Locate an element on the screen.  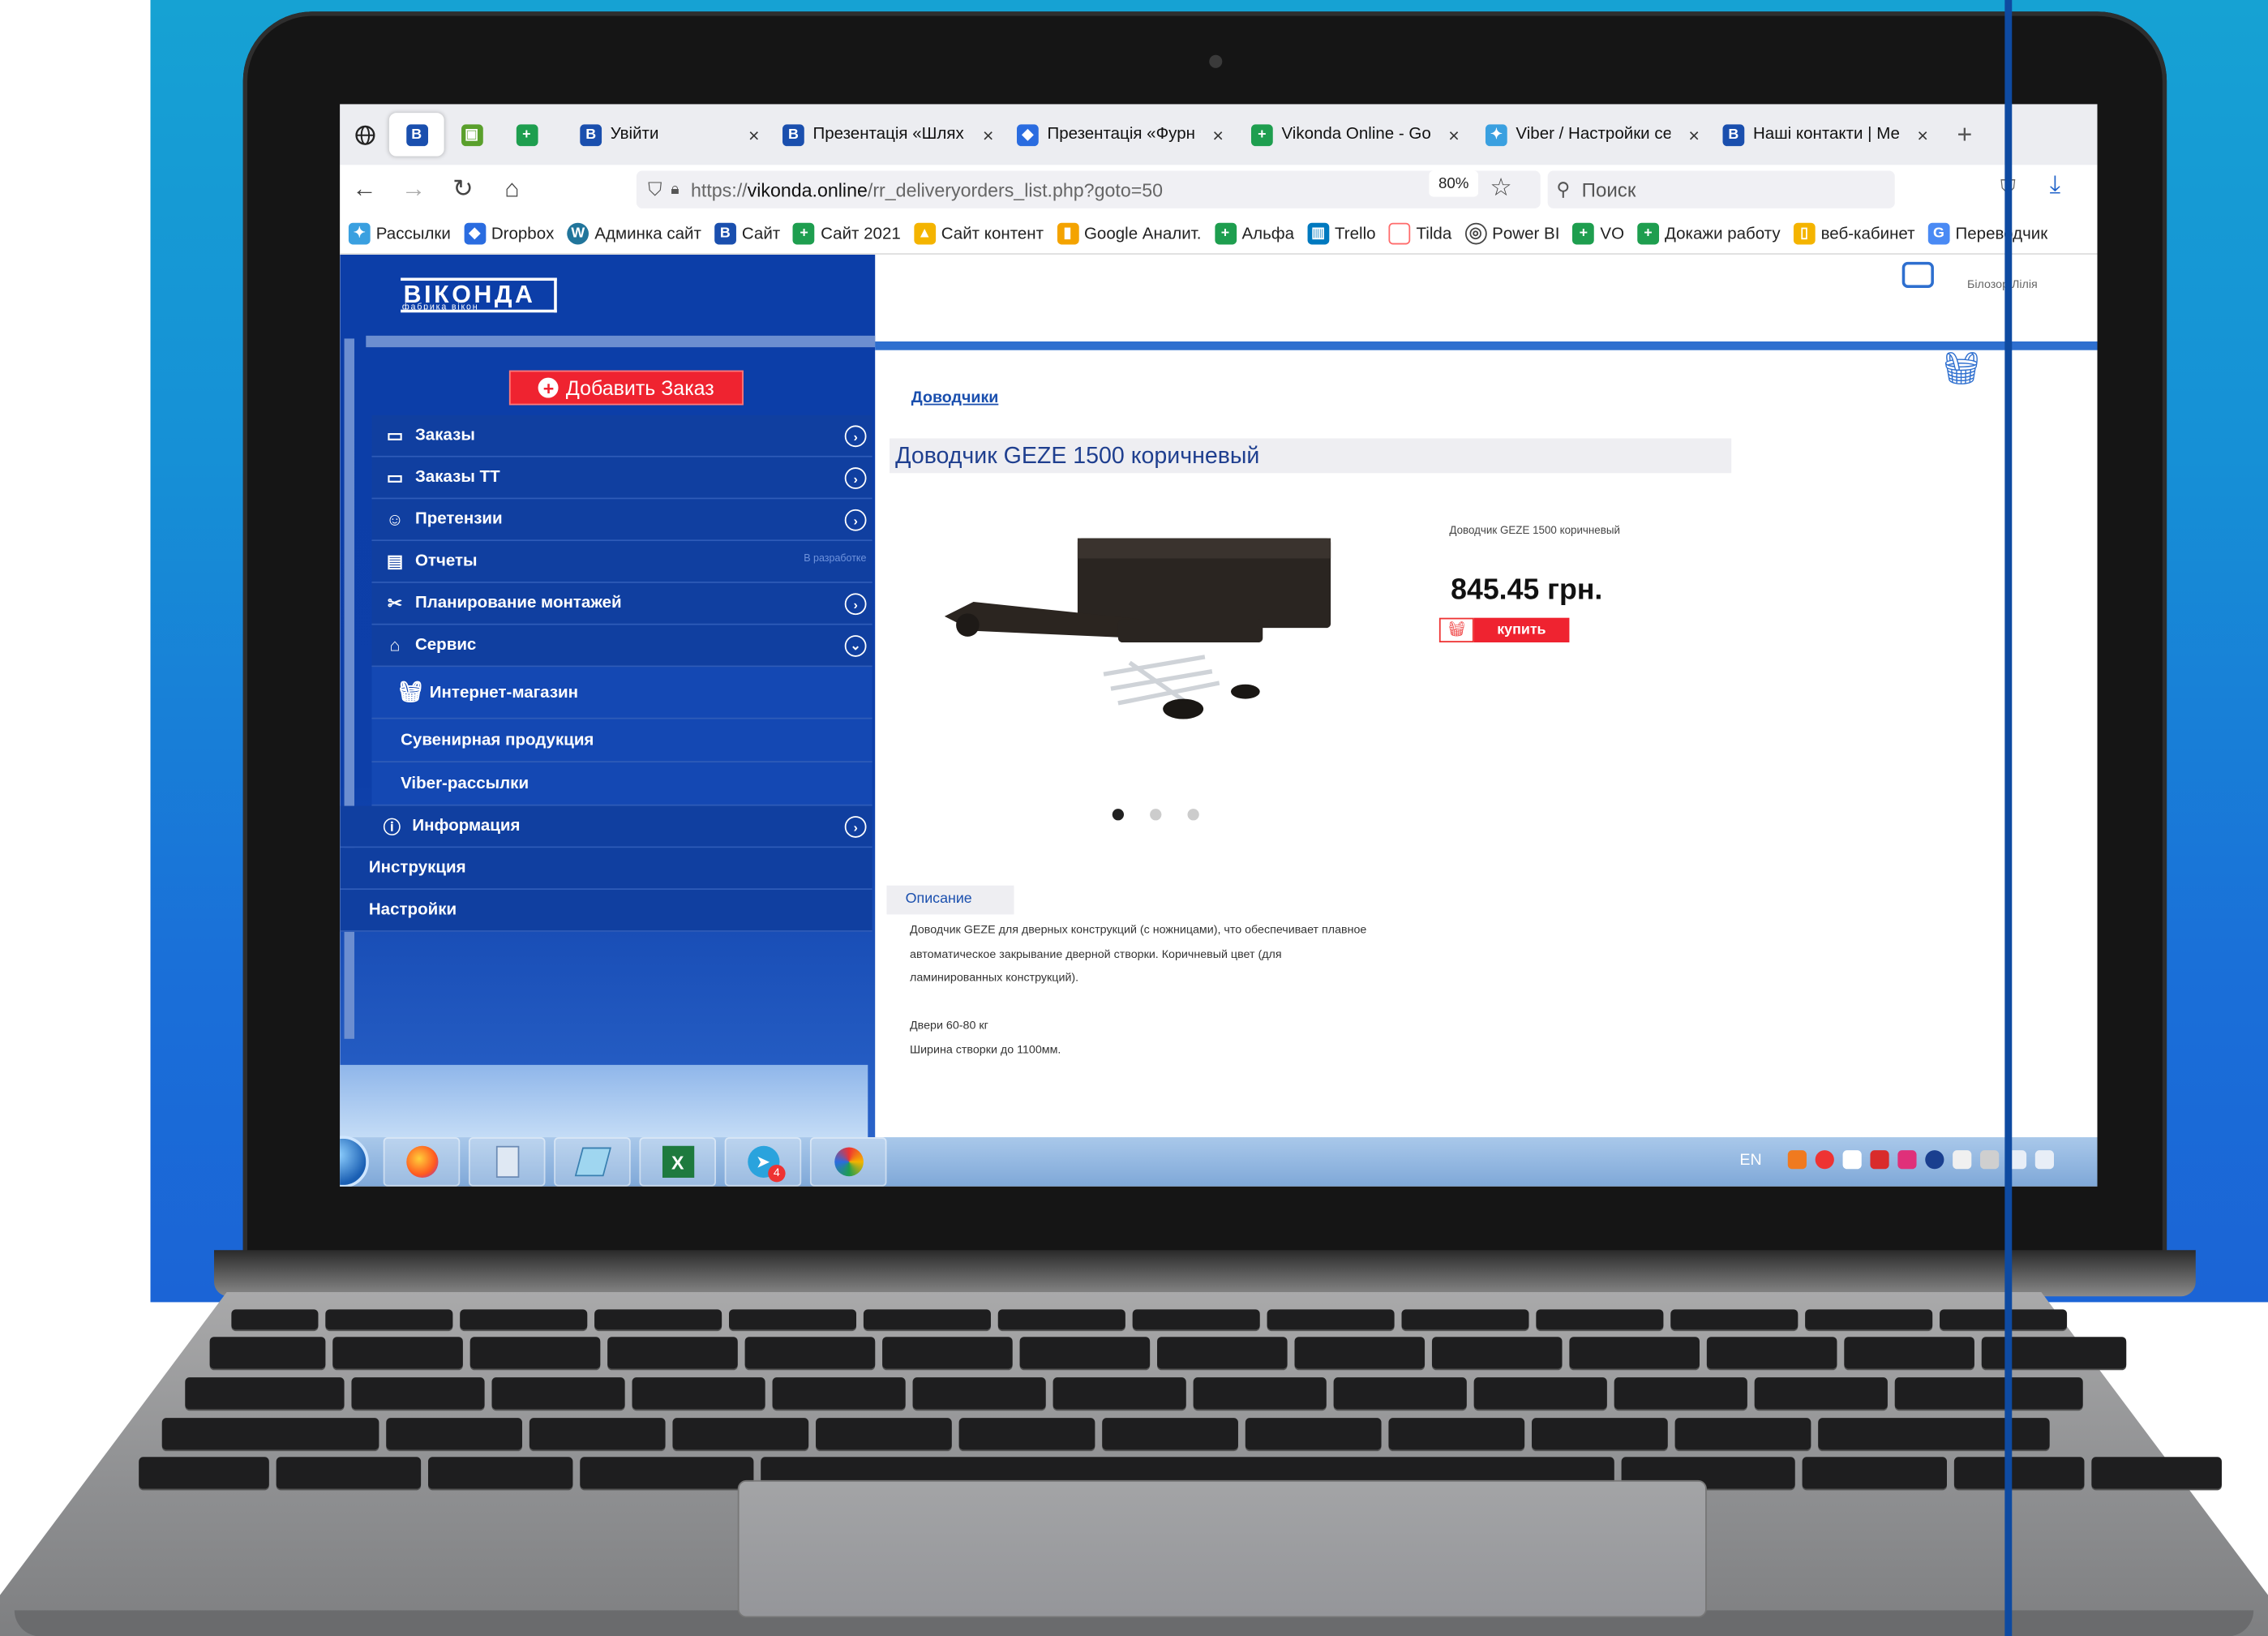
sidebar-item-information: ⓘ Информация › is located at coordinates (606, 826).